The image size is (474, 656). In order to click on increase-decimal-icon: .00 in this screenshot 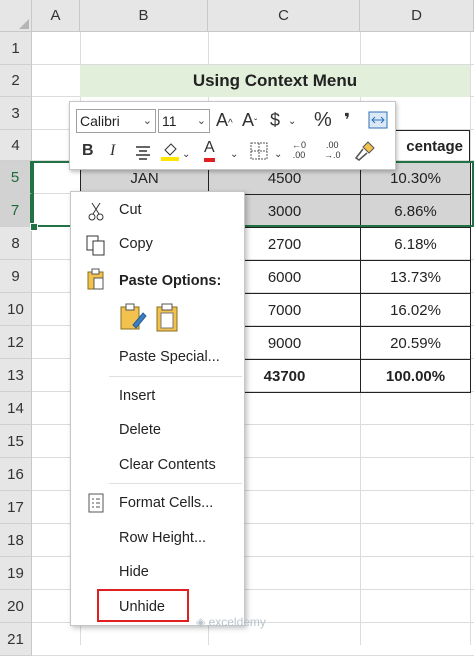, I will do `click(299, 155)`.